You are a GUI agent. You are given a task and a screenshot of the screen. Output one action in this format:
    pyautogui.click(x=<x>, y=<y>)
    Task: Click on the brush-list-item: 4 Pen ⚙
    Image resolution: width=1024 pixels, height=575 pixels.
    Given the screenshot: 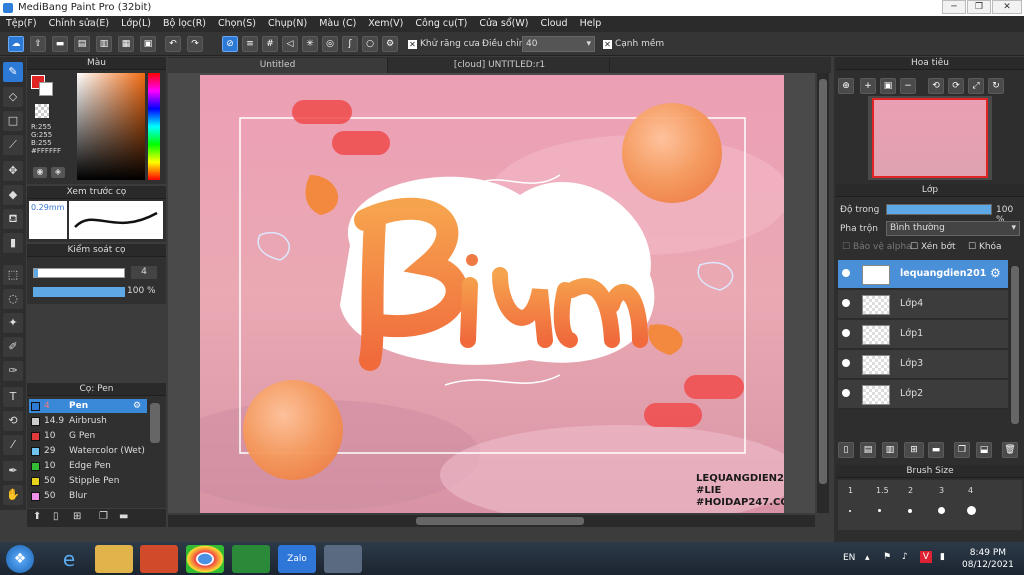 What is the action you would take?
    pyautogui.click(x=88, y=406)
    